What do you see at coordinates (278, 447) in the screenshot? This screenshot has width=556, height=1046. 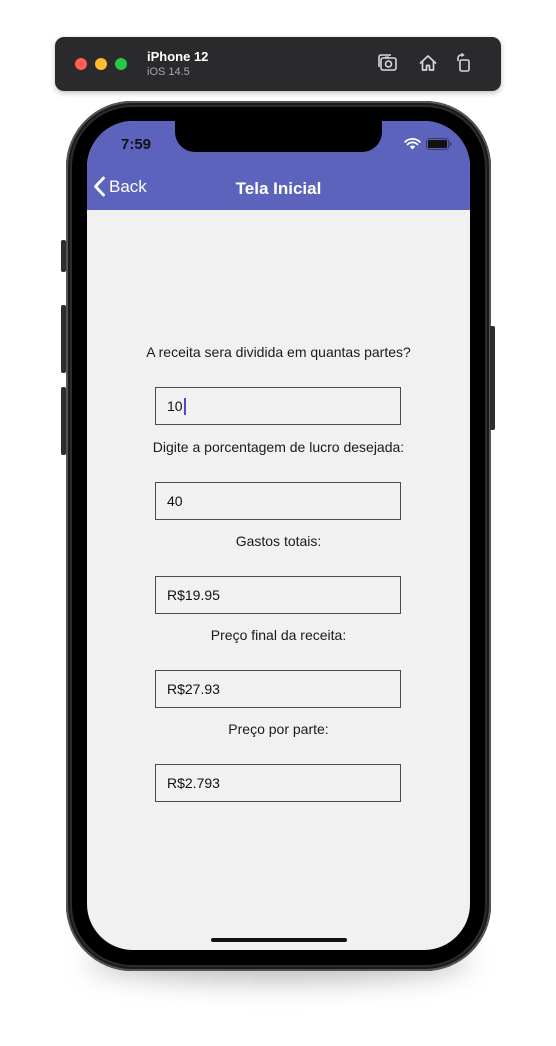 I see `profit-label: Digite a porcentagem de lucro desejada:` at bounding box center [278, 447].